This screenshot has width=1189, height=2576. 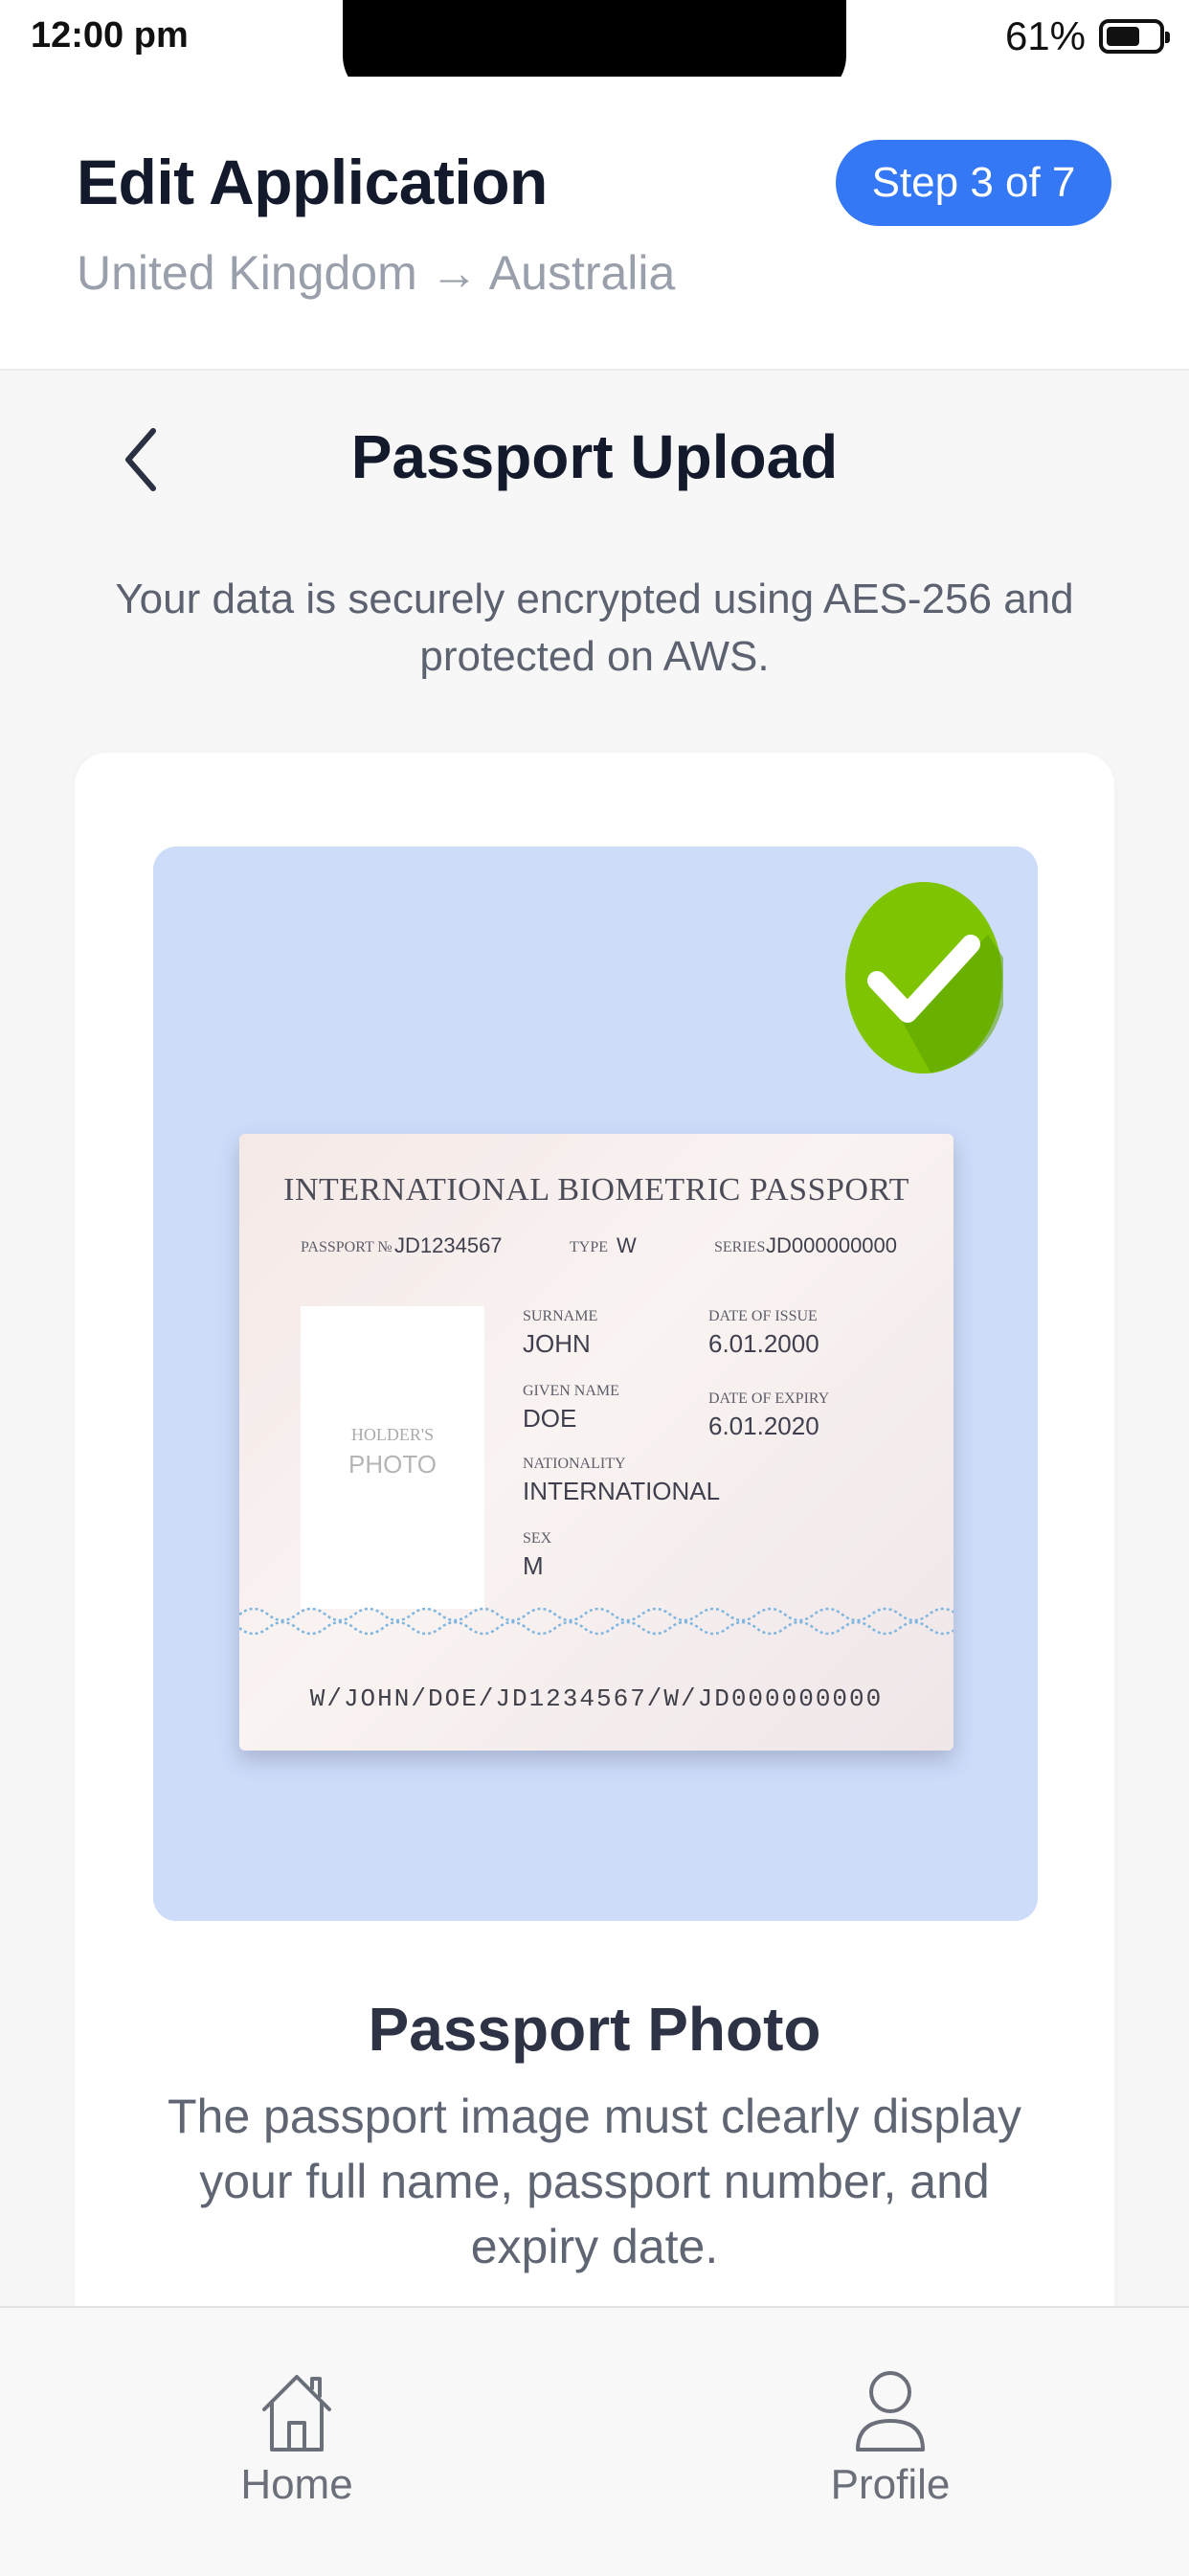 I want to click on nationality-label: NATIONALITY, so click(x=574, y=1464).